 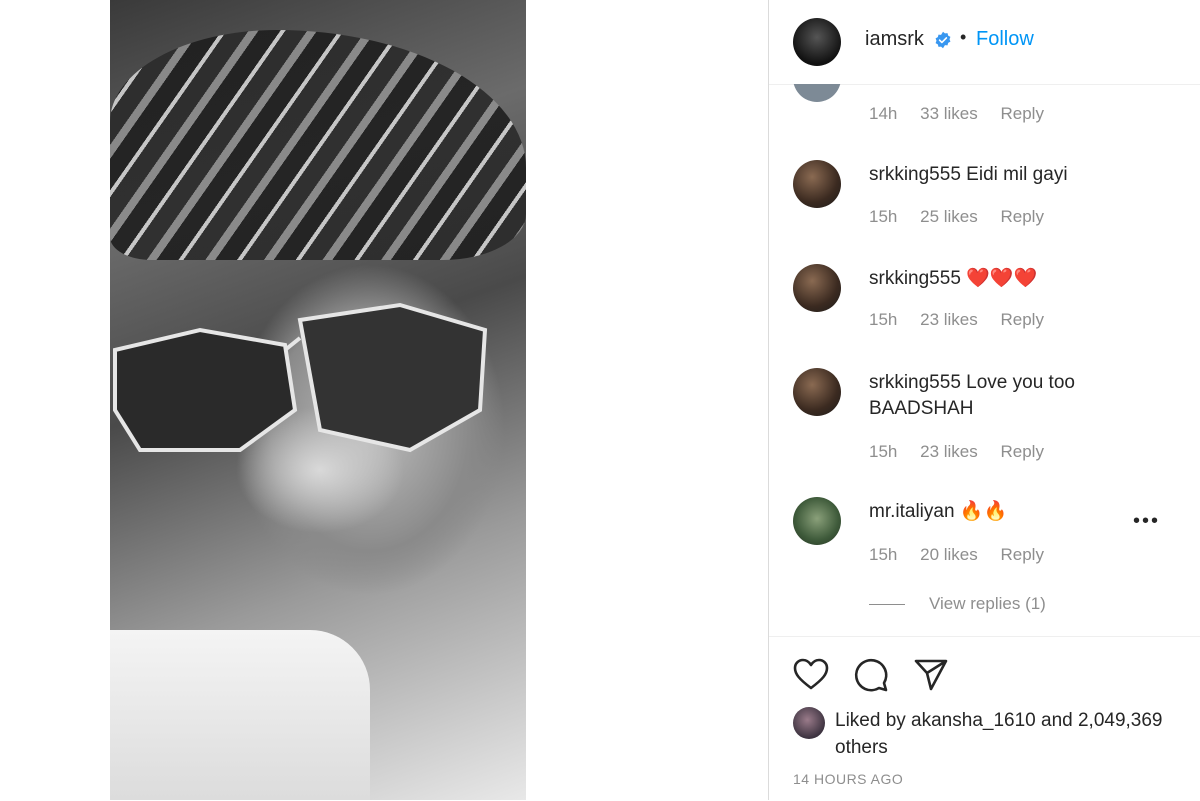 What do you see at coordinates (1009, 512) in the screenshot?
I see `comment-text: mr.italiyan 🔥🔥` at bounding box center [1009, 512].